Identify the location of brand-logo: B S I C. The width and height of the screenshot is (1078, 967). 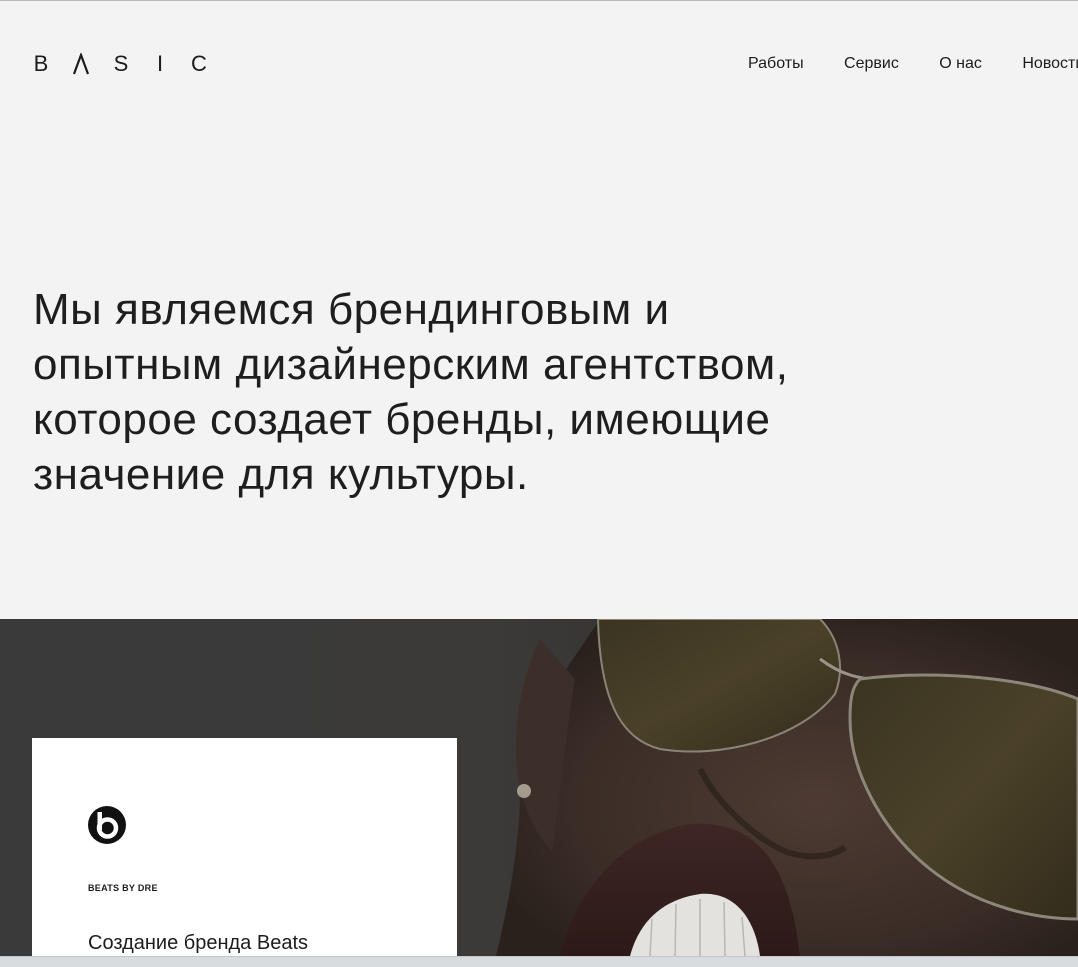
(120, 64).